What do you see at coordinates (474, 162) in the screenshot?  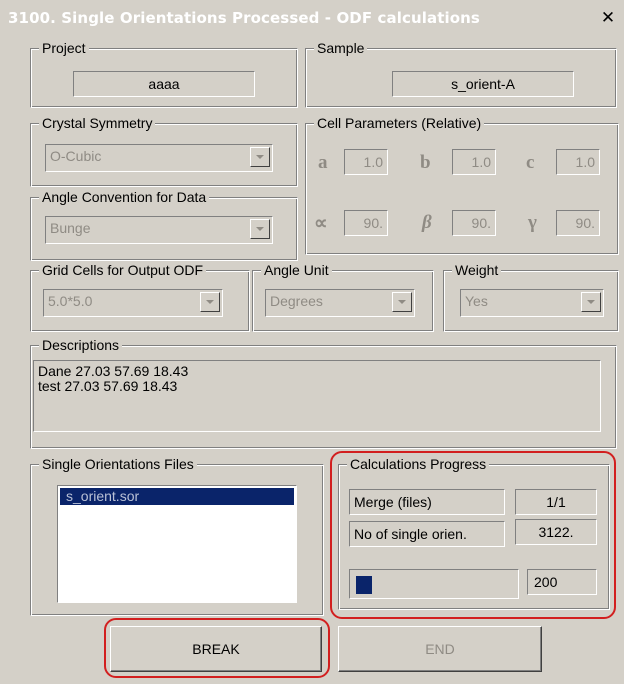 I see `param-b-field: 1.0` at bounding box center [474, 162].